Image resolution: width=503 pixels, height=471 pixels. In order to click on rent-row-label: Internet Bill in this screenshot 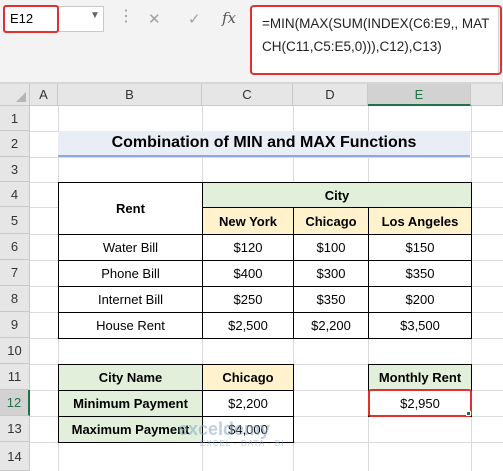, I will do `click(130, 299)`.